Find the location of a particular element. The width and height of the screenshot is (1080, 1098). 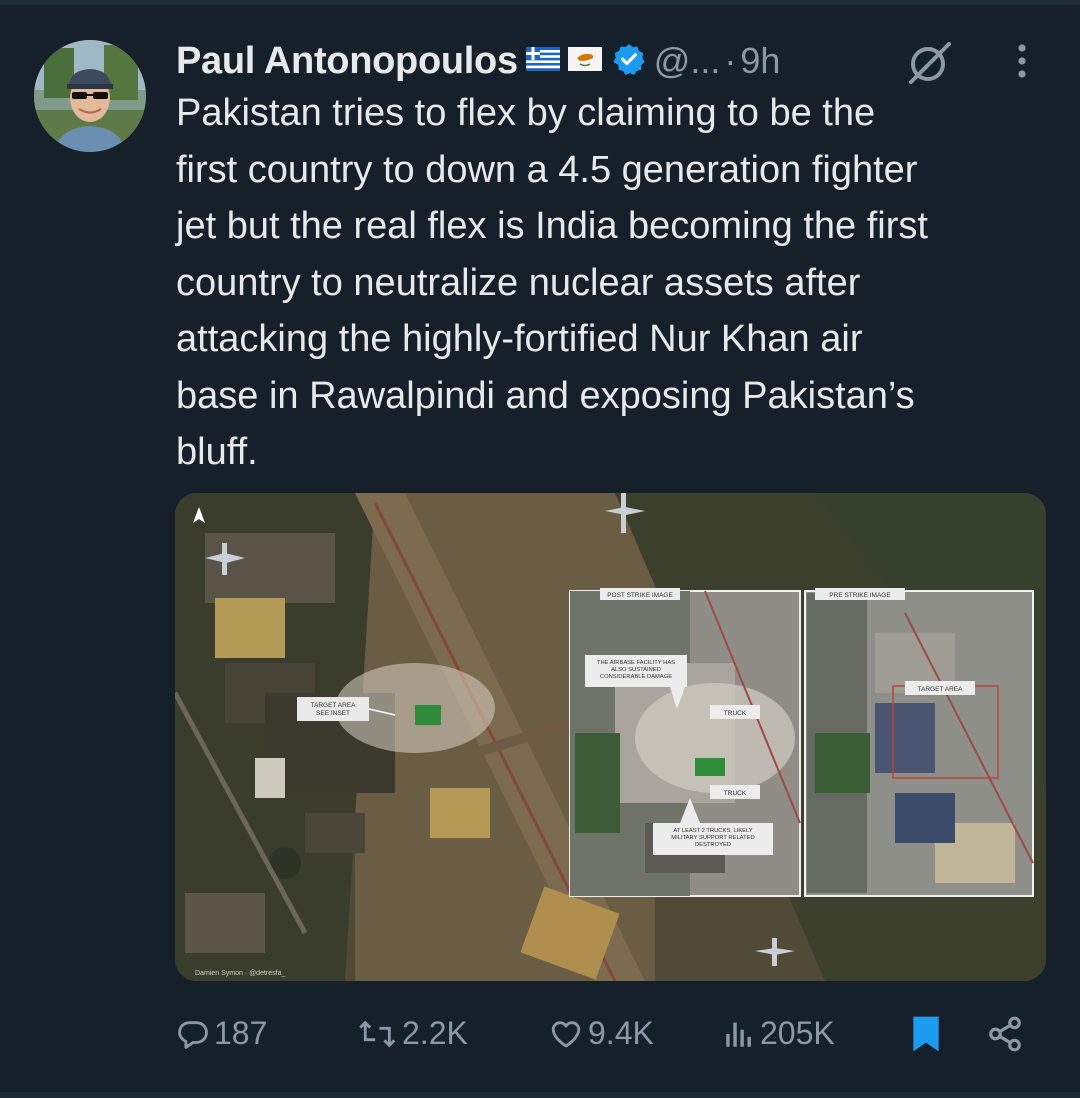

tweet-header: Paul Antonopoulos @... · 9h is located at coordinates (478, 61).